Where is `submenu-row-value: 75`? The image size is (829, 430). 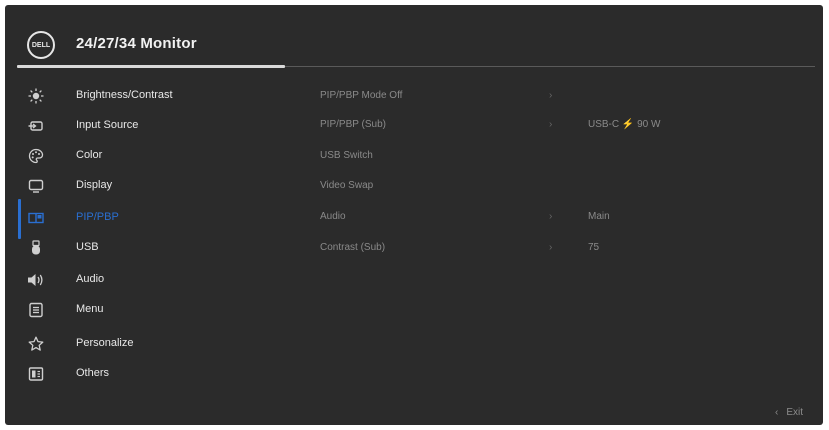 submenu-row-value: 75 is located at coordinates (594, 247).